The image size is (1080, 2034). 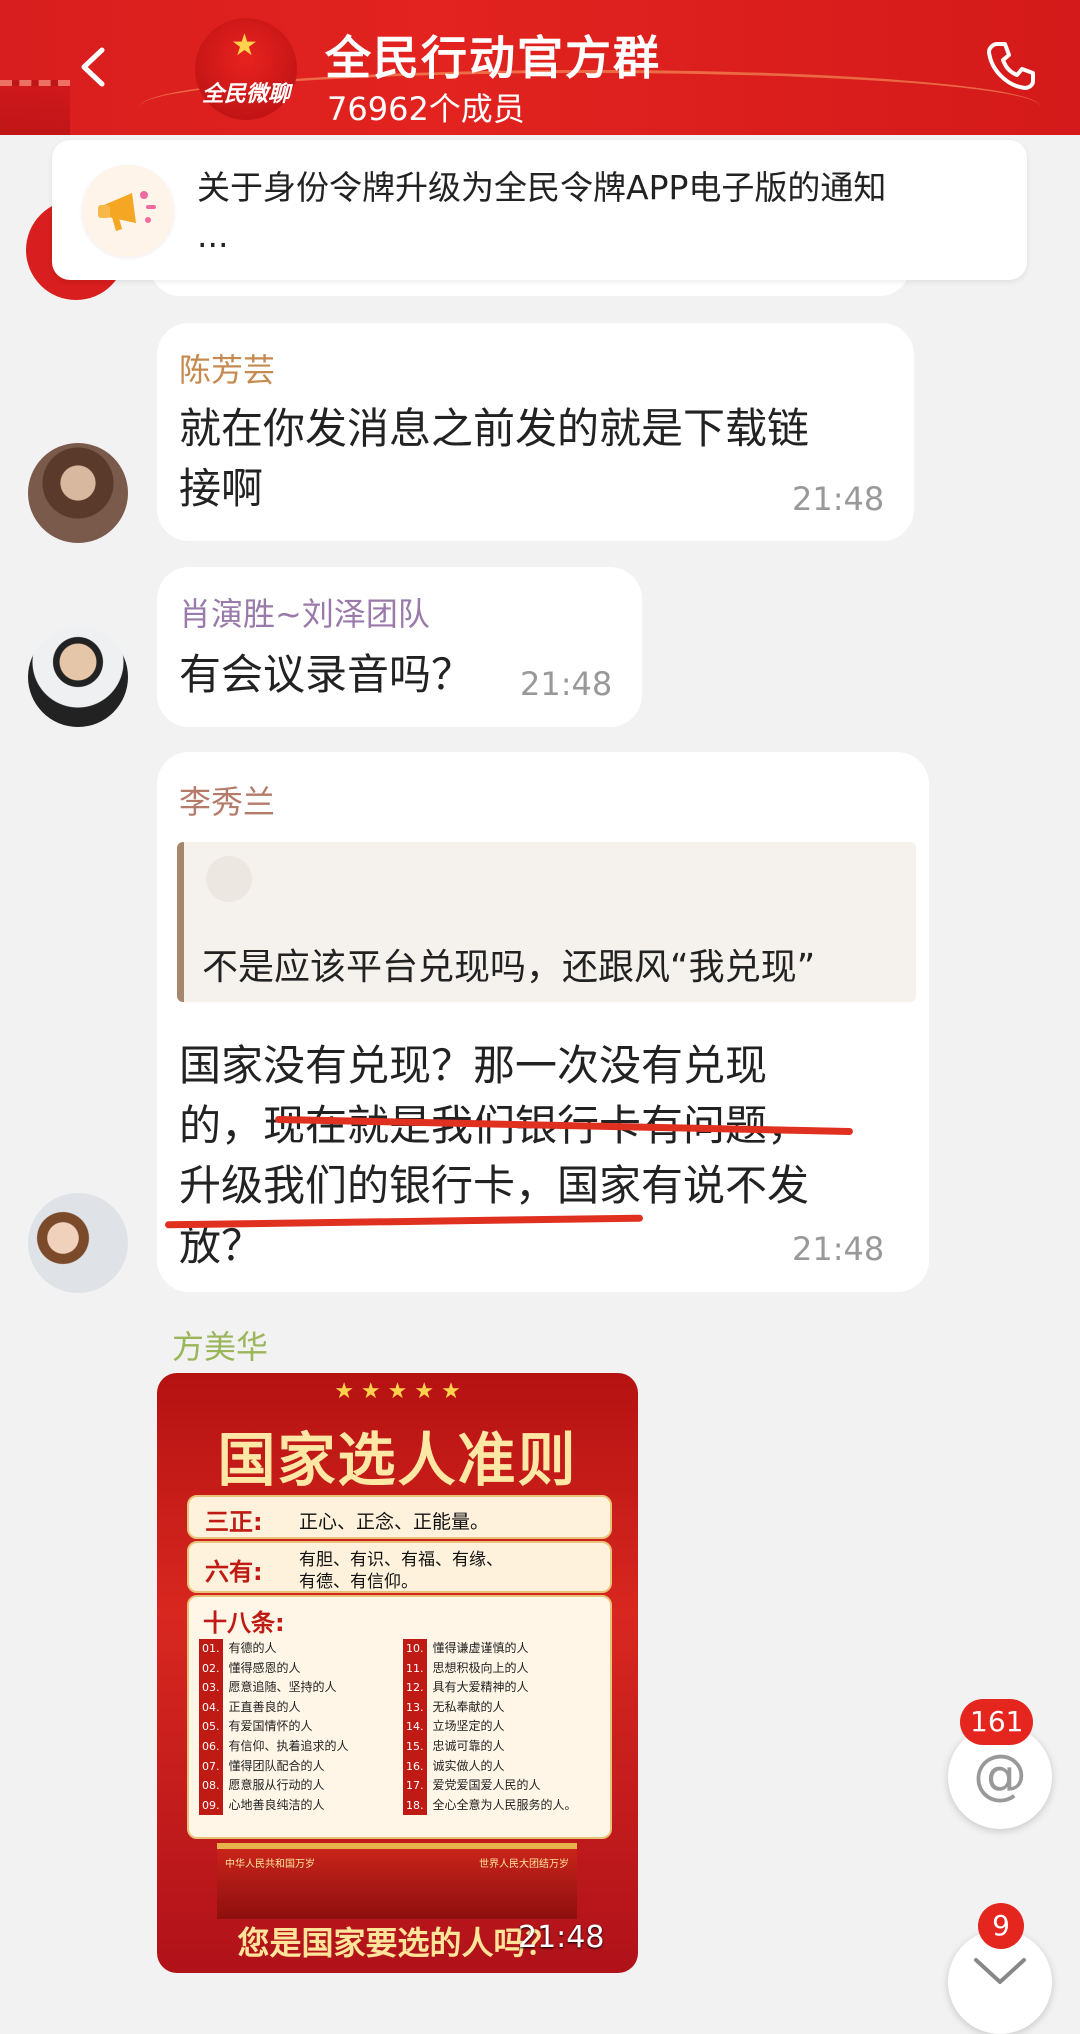 I want to click on quoted-text: 不是应该平台兑现吗，还跟风“我兑现”, so click(x=509, y=967).